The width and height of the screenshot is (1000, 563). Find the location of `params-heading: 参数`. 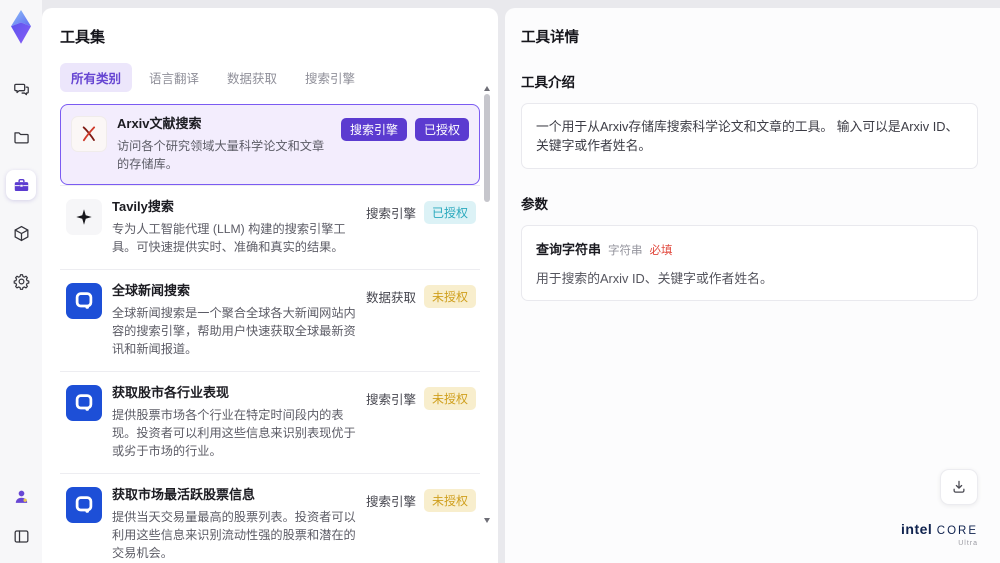

params-heading: 参数 is located at coordinates (534, 205).